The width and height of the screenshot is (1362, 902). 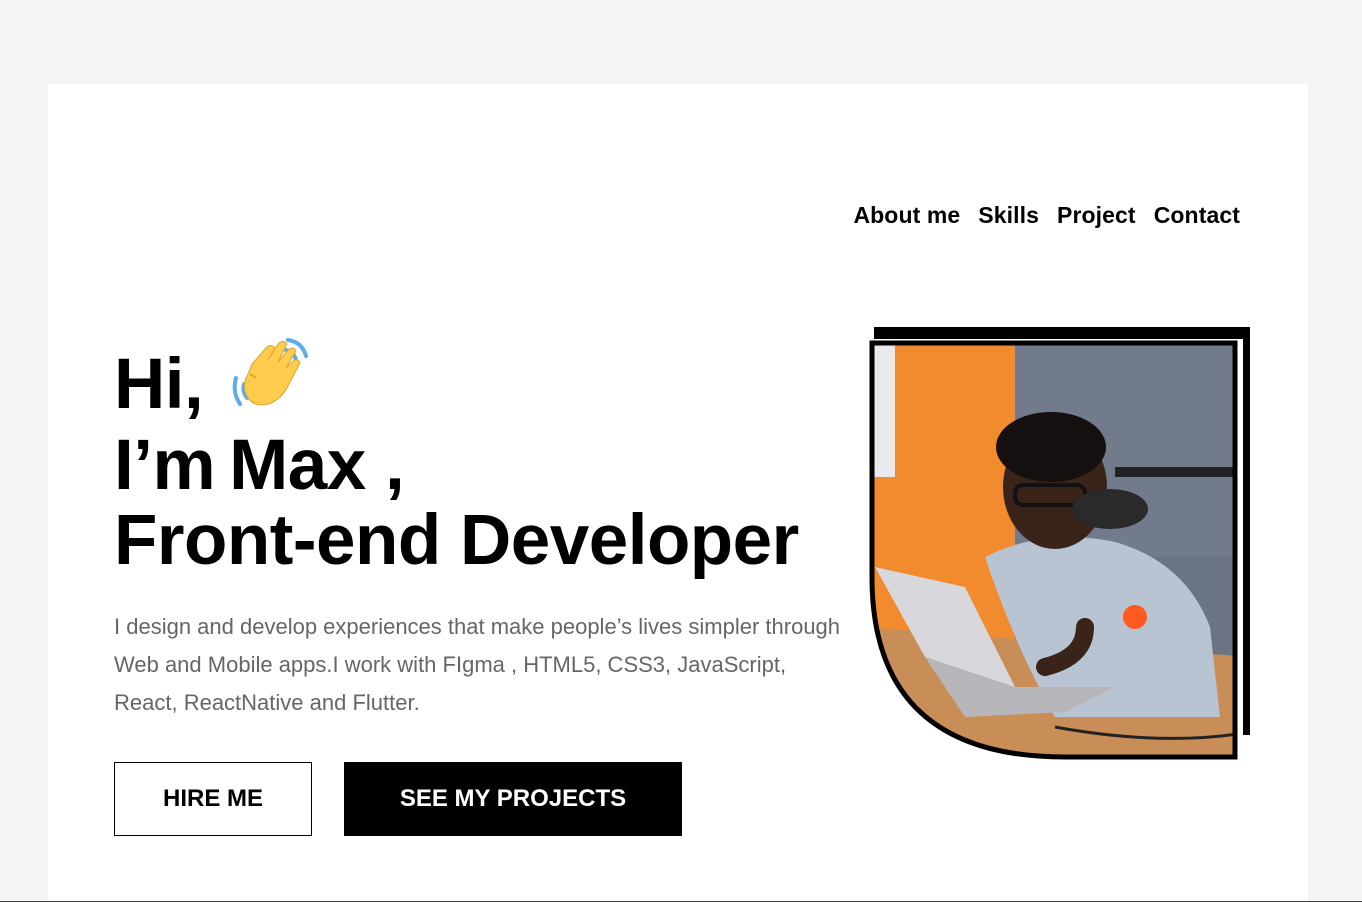 What do you see at coordinates (1096, 215) in the screenshot?
I see `nav-project: Project` at bounding box center [1096, 215].